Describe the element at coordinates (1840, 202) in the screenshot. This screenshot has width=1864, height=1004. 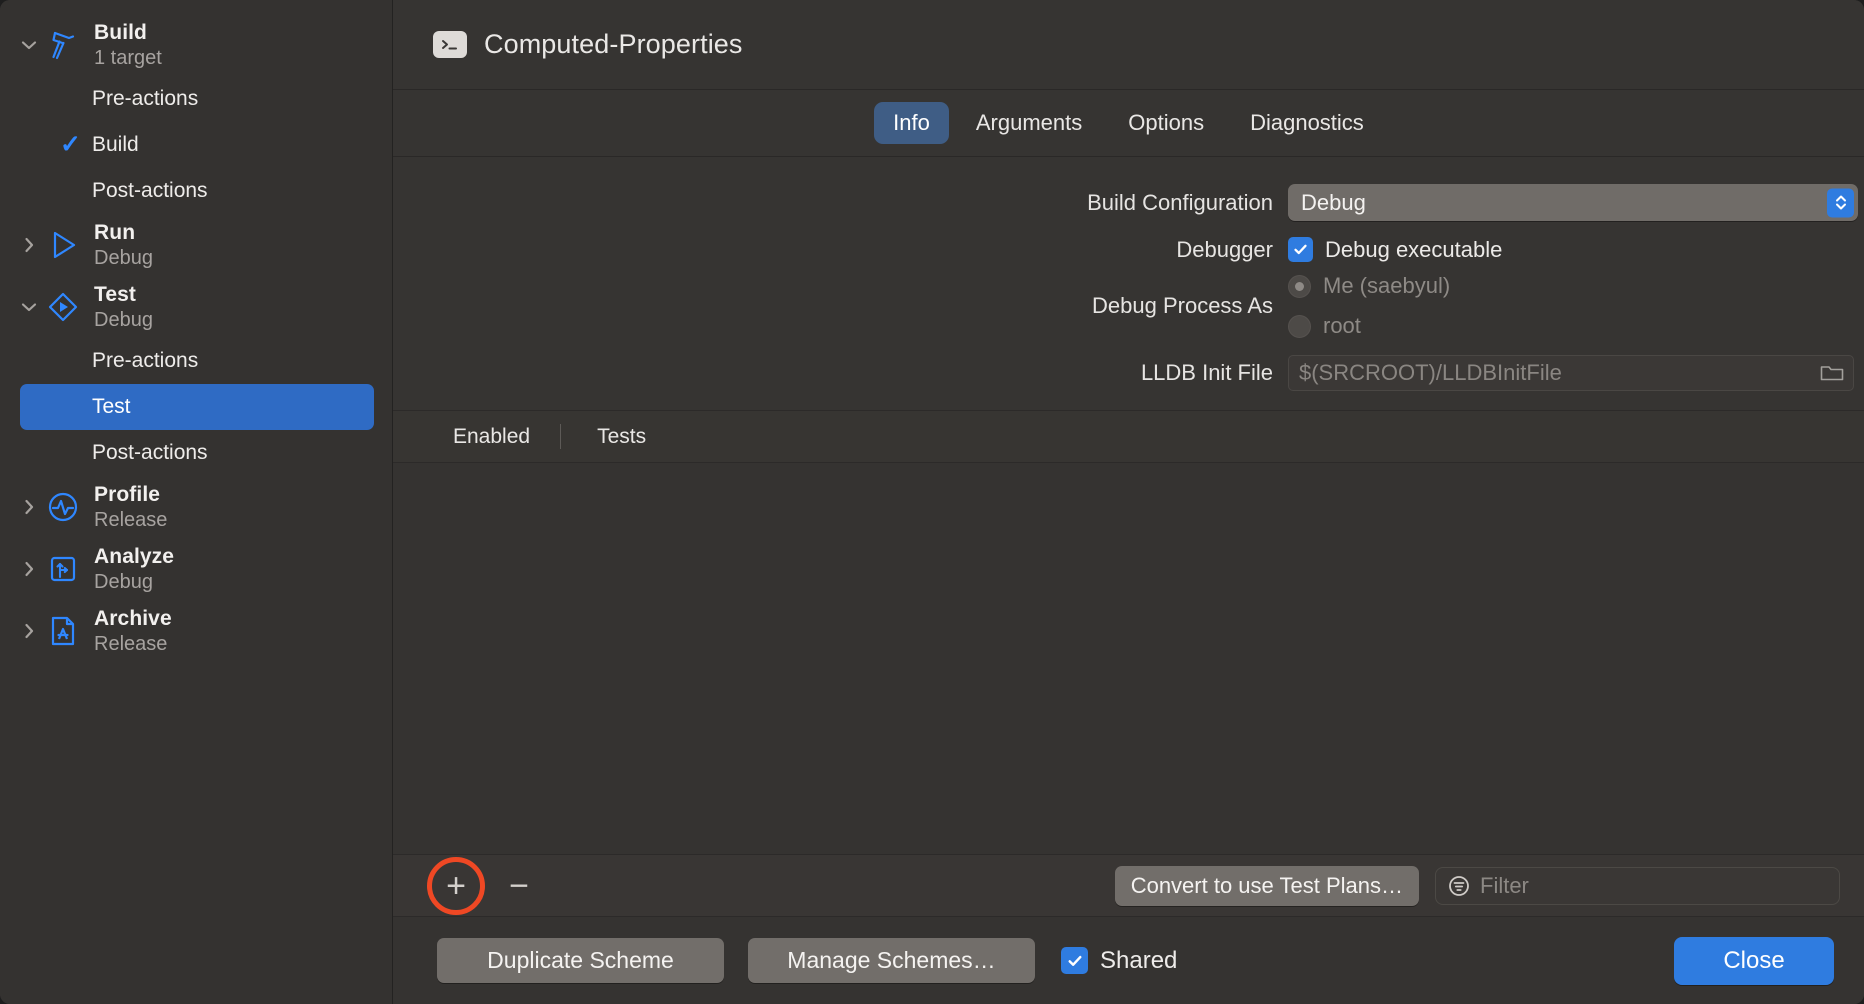
I see `chevron-up-down-icon` at that location.